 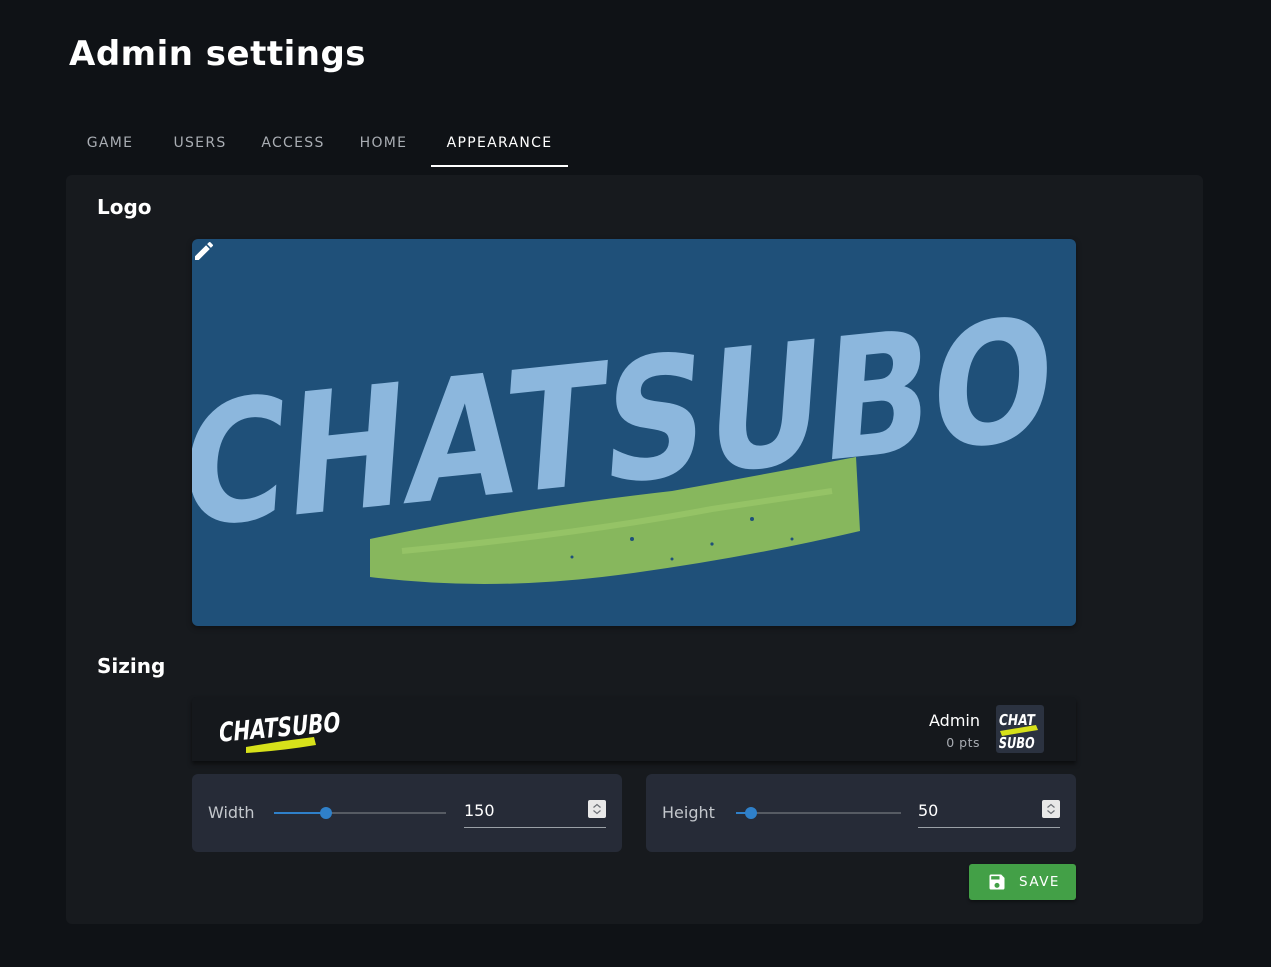 What do you see at coordinates (1016, 743) in the screenshot?
I see `avatar-text-bottom: SUBO` at bounding box center [1016, 743].